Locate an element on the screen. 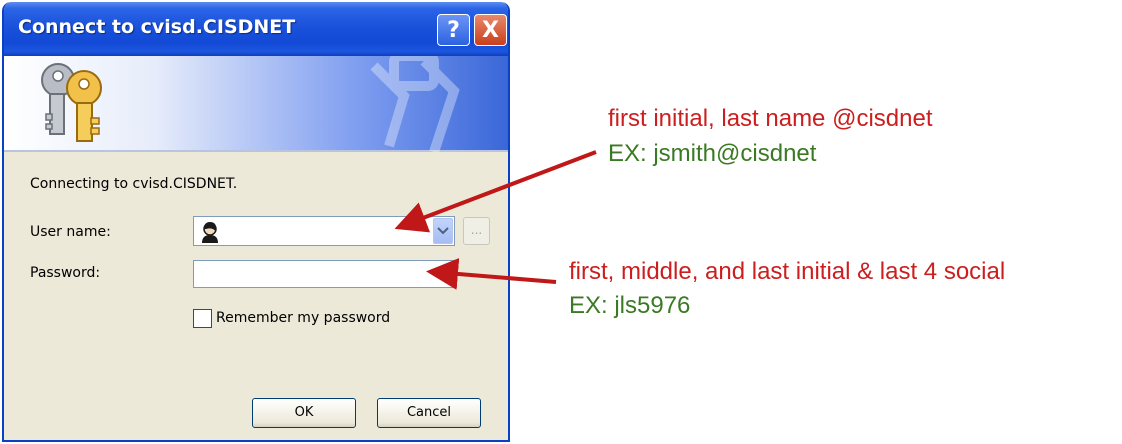 The height and width of the screenshot is (444, 1122). remember-password-checkbox is located at coordinates (202, 318).